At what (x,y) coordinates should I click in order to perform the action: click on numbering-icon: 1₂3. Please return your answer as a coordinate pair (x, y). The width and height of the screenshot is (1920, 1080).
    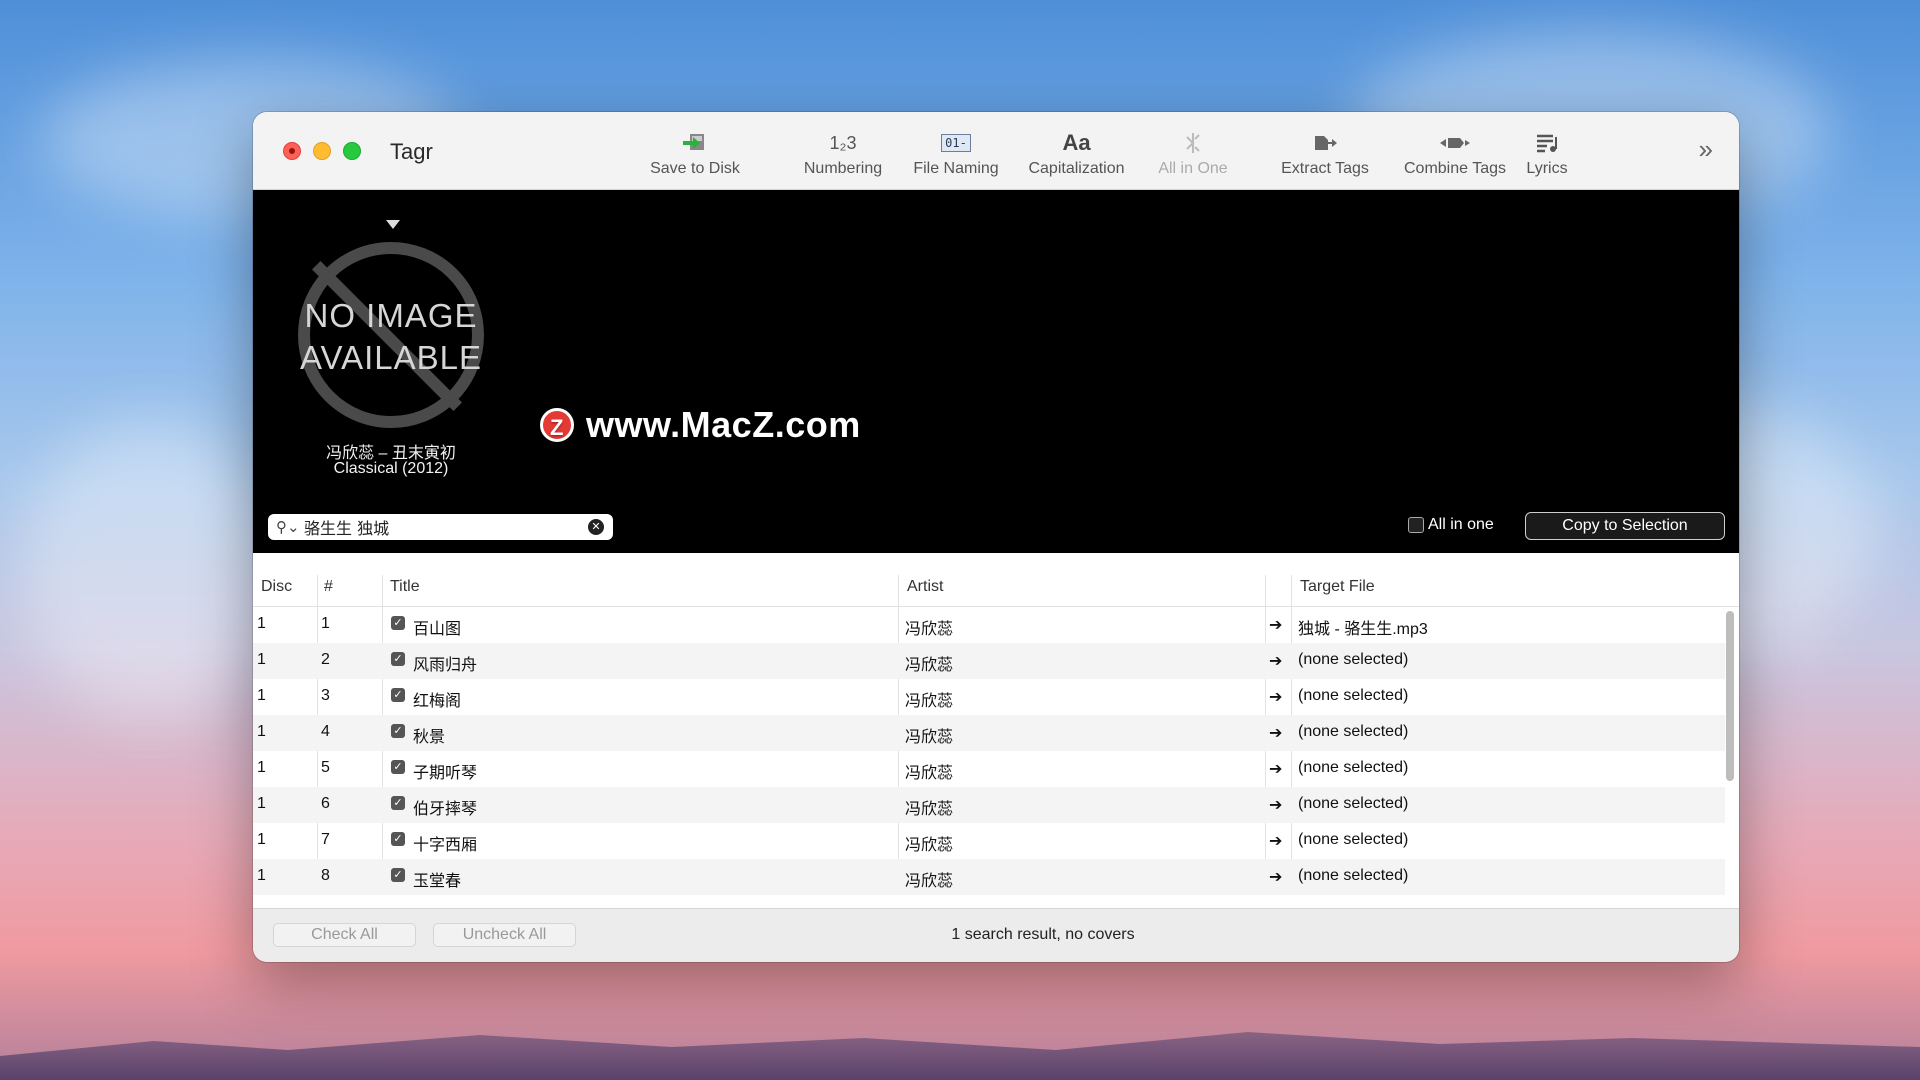
    Looking at the image, I should click on (842, 143).